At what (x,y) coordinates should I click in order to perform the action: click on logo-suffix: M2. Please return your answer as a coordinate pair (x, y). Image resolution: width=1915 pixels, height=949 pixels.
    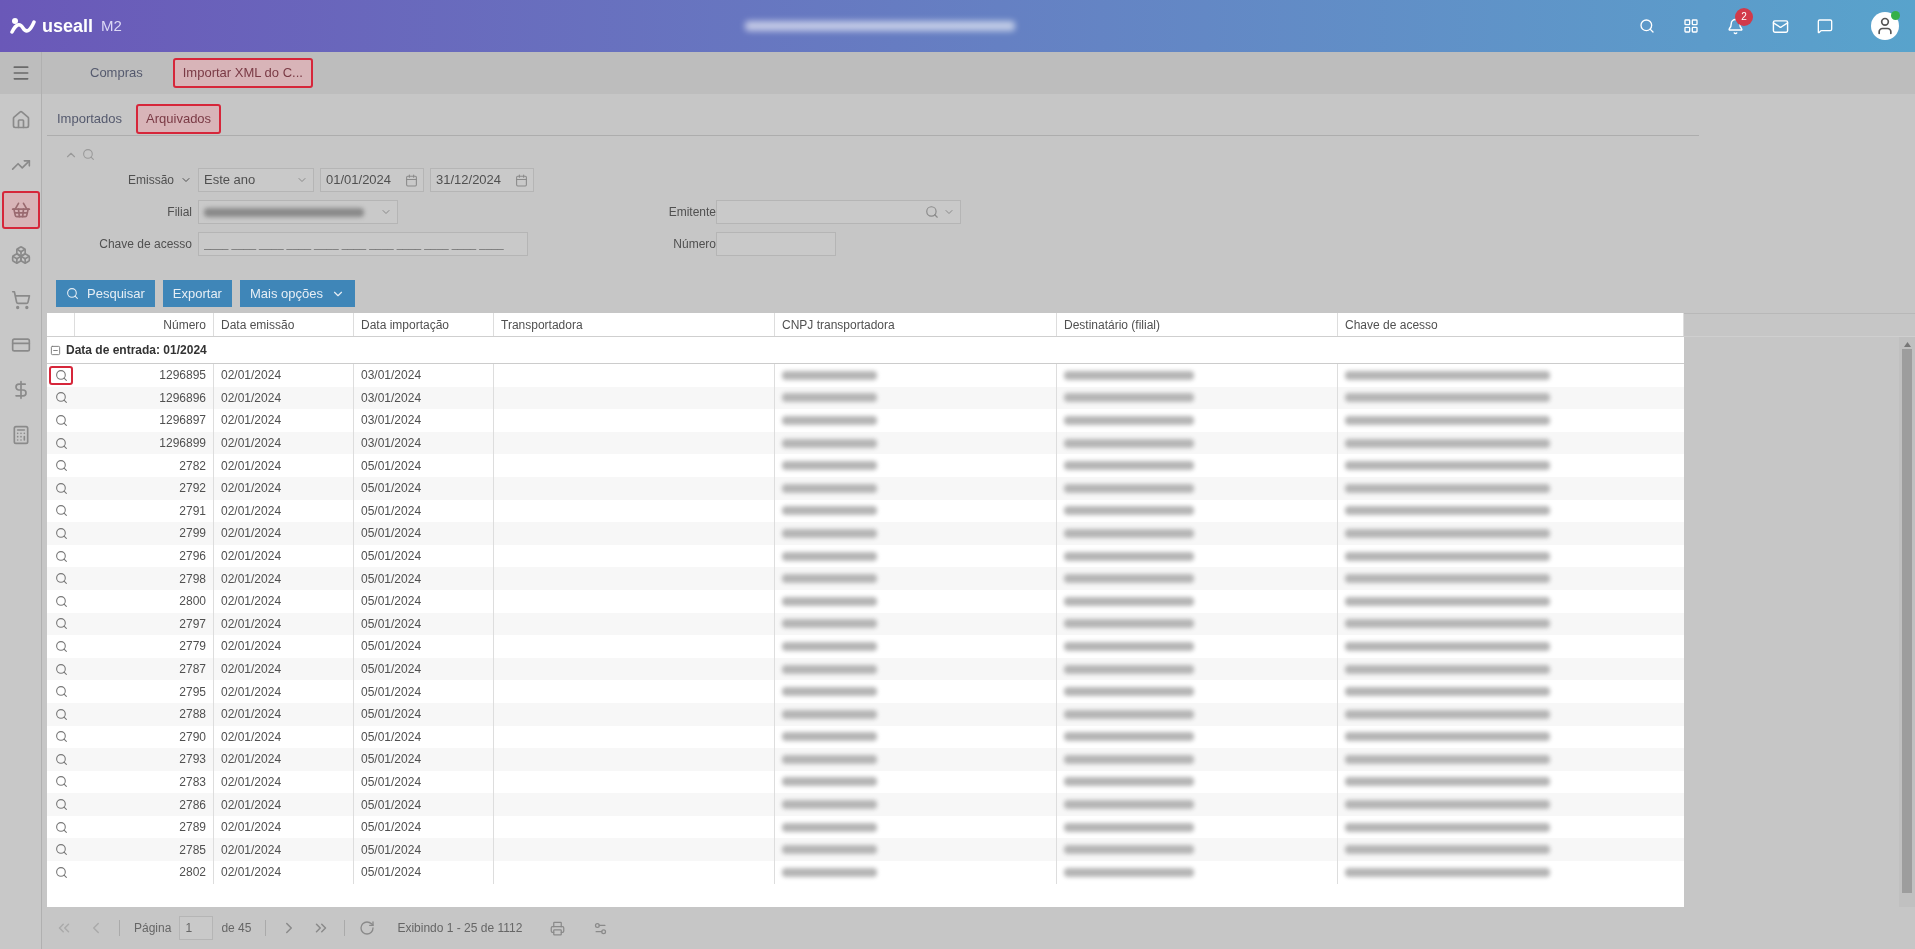
    Looking at the image, I should click on (111, 25).